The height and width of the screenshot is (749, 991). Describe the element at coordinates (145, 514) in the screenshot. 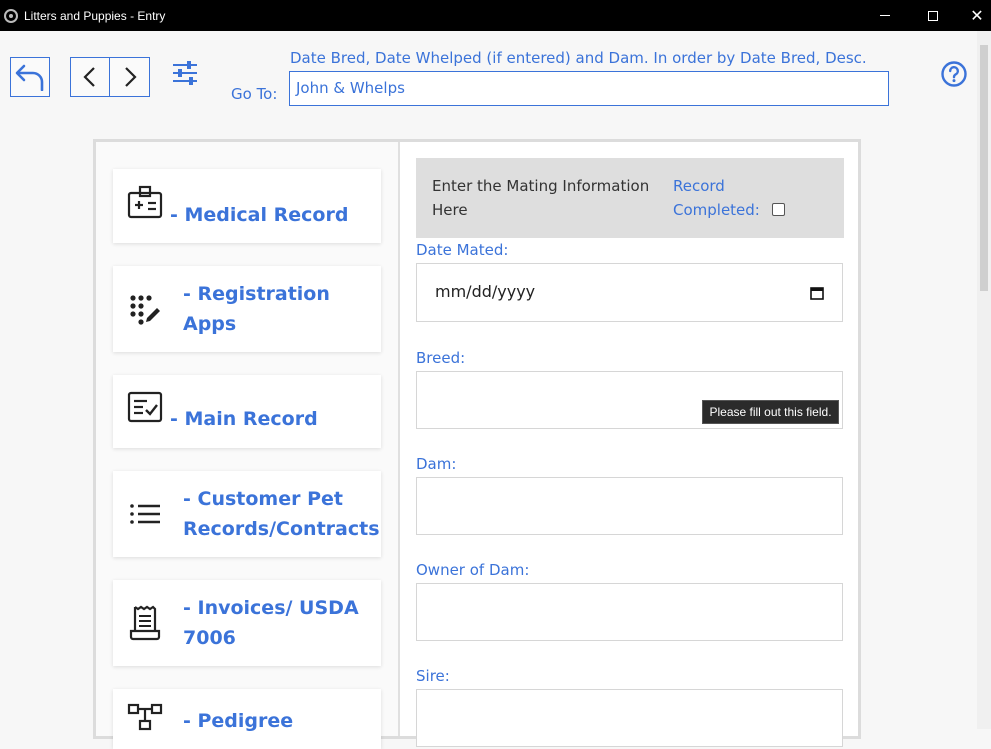

I see `list-icon` at that location.